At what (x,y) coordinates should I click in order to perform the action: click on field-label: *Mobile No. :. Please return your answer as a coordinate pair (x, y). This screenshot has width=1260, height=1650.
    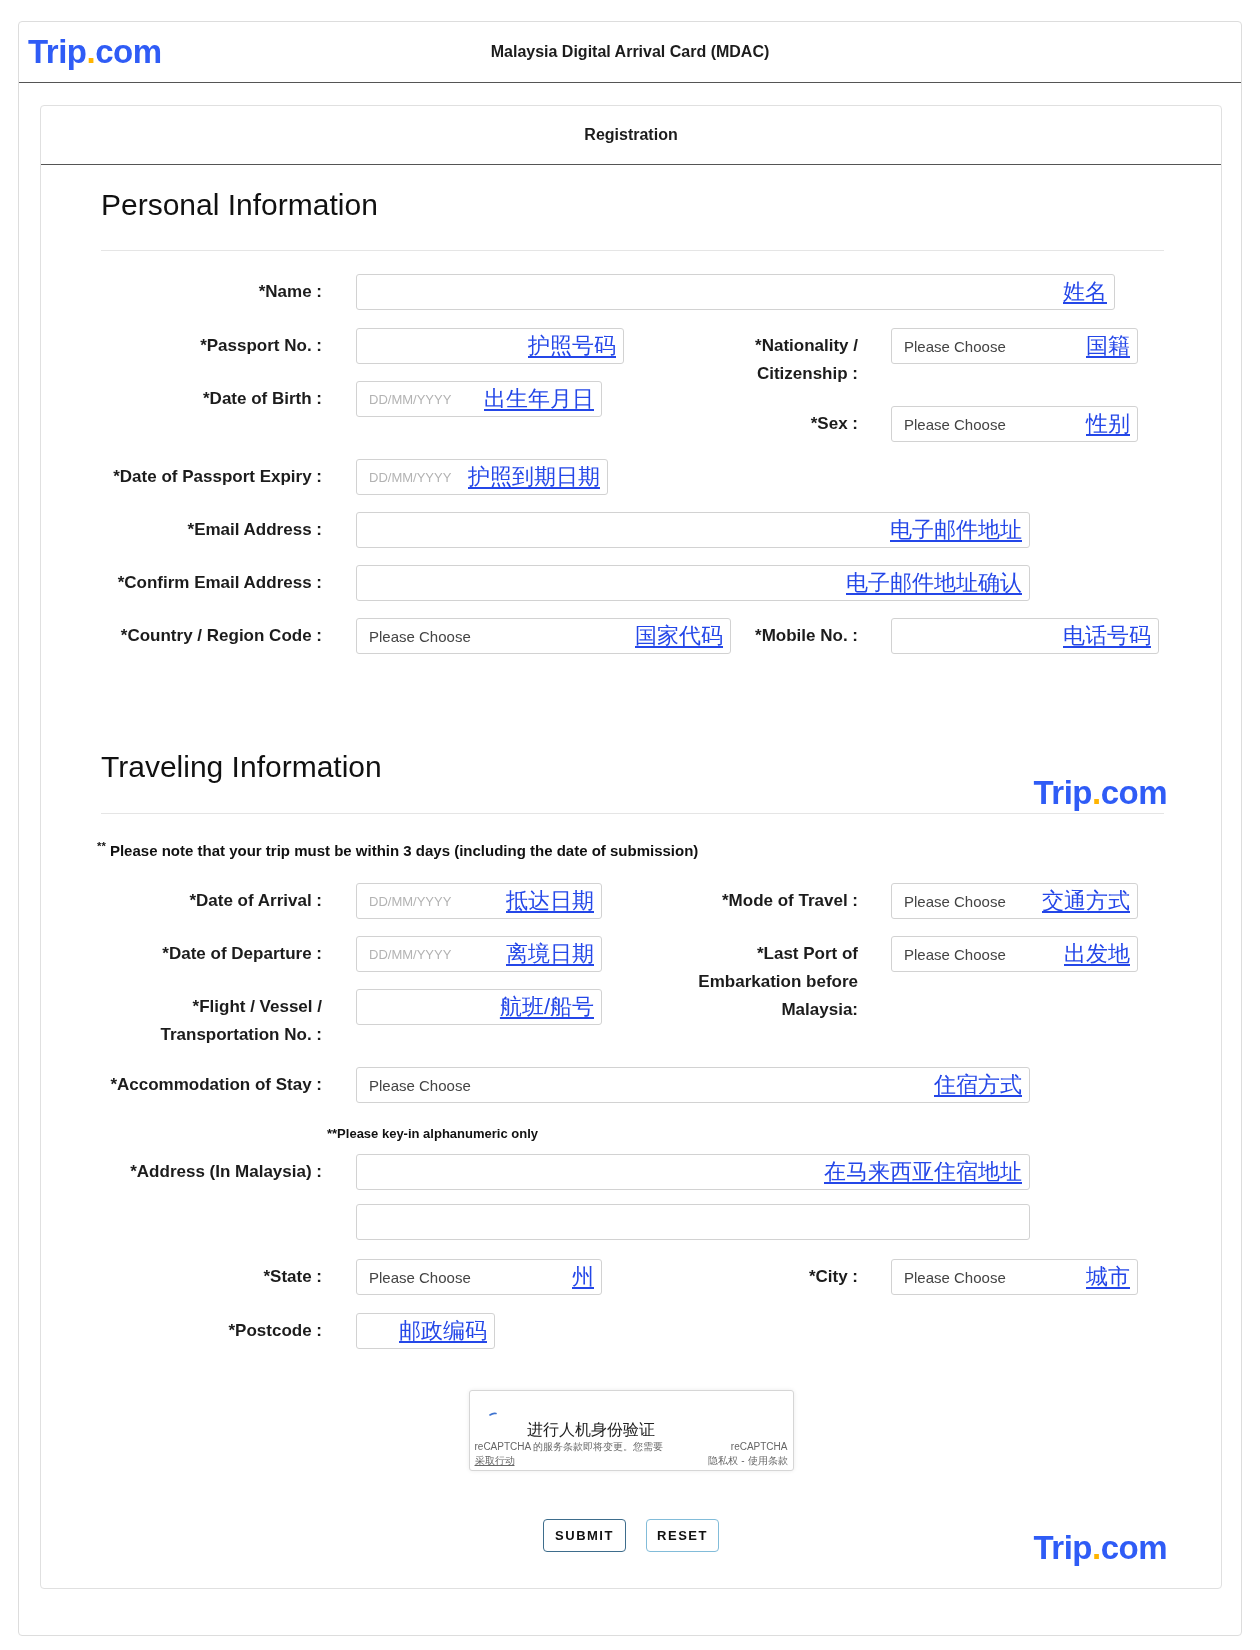
    Looking at the image, I should click on (806, 636).